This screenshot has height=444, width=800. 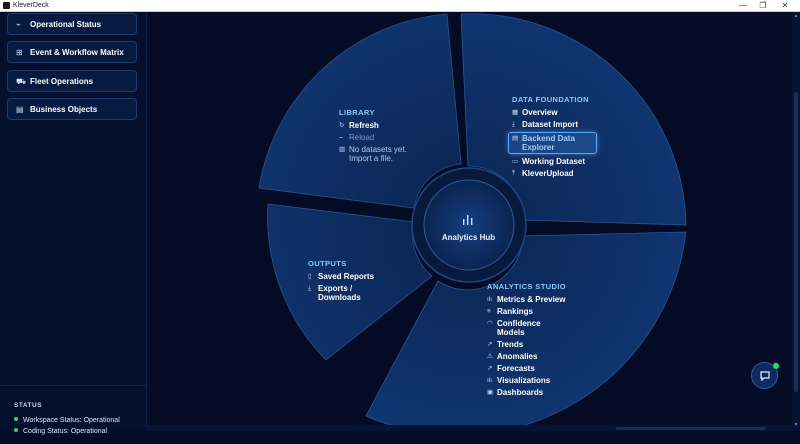 I want to click on outputs-exports-downloads: ⤓ Exports / Downloads, so click(x=341, y=293).